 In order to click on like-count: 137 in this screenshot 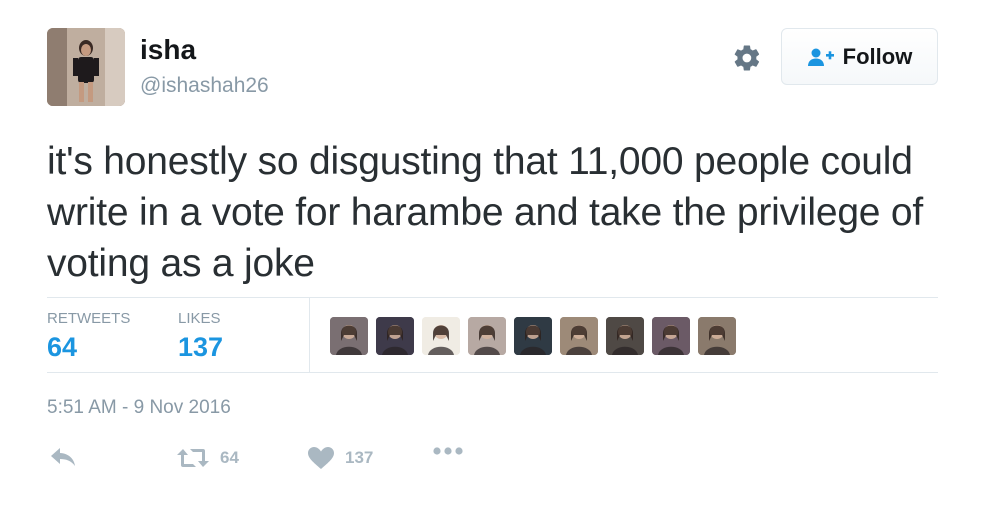, I will do `click(359, 457)`.